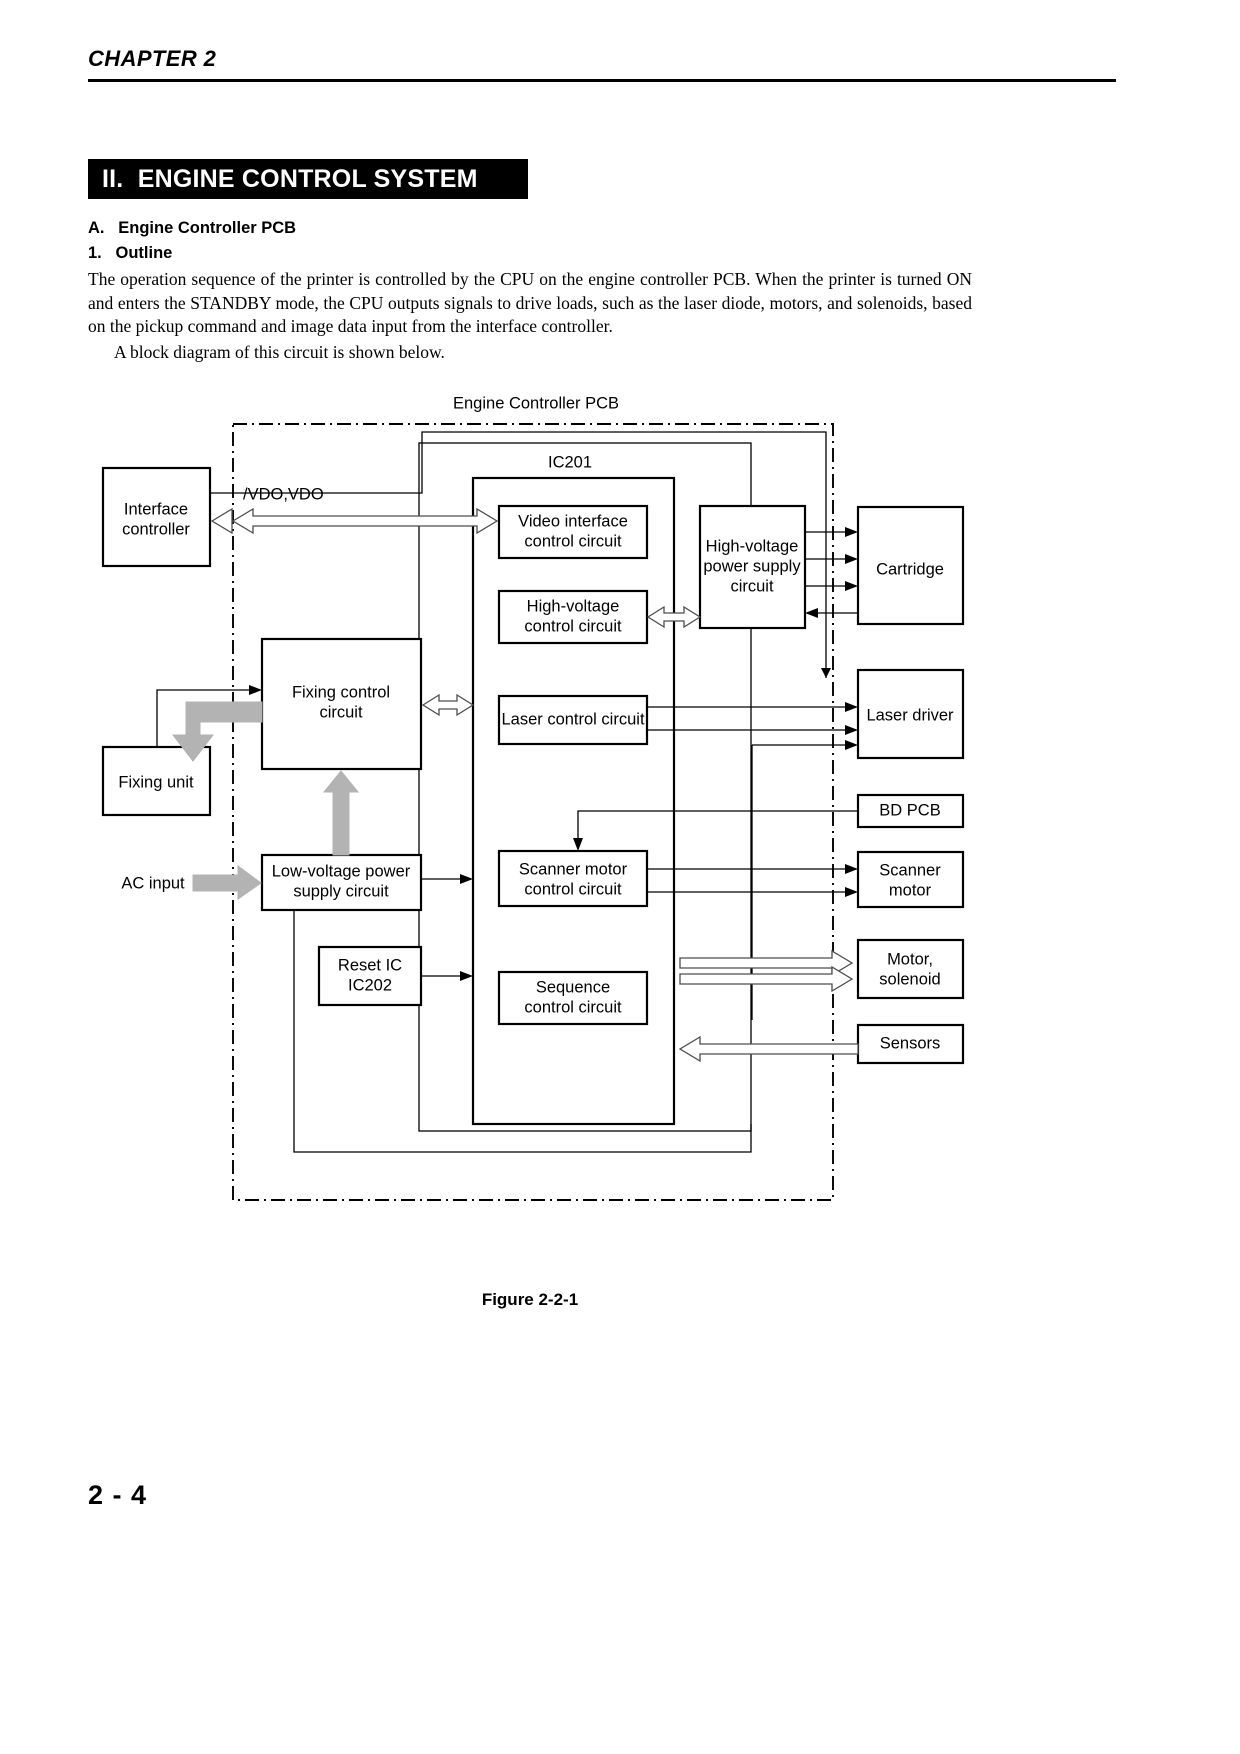 This screenshot has height=1754, width=1240. Describe the element at coordinates (530, 1299) in the screenshot. I see `figure-caption: Figure 2-2-1` at that location.